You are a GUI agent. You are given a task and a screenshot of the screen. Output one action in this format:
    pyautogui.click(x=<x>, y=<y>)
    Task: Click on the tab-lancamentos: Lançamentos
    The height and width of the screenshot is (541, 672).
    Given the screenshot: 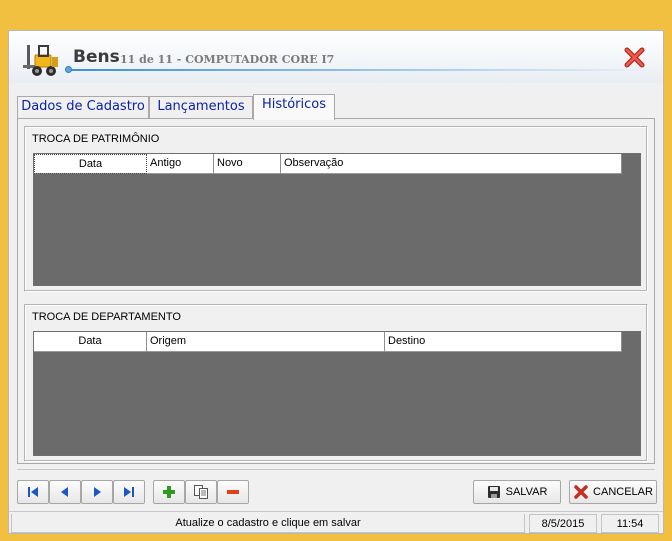 What is the action you would take?
    pyautogui.click(x=201, y=107)
    